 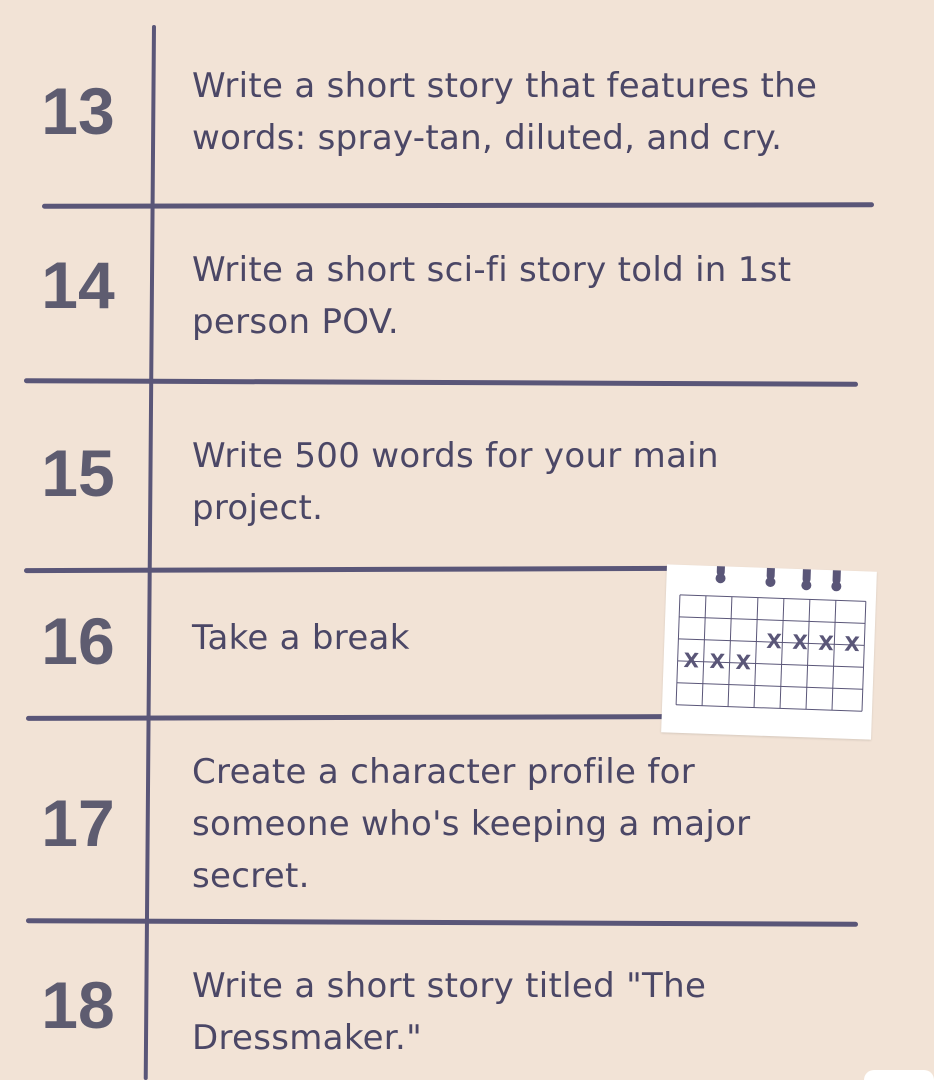 What do you see at coordinates (78, 285) in the screenshot?
I see `day-number: 14` at bounding box center [78, 285].